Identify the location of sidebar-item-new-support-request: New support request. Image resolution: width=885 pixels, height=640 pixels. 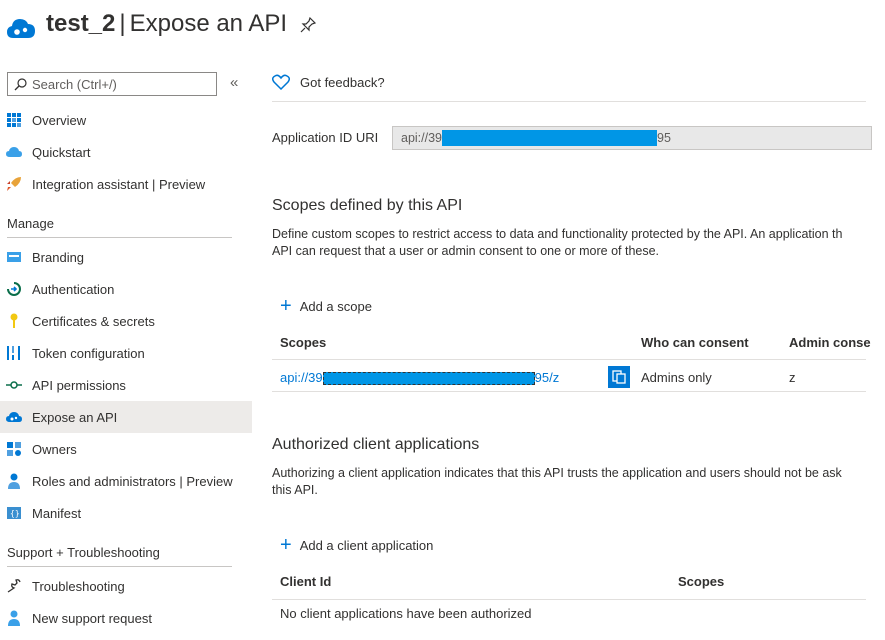
(126, 618).